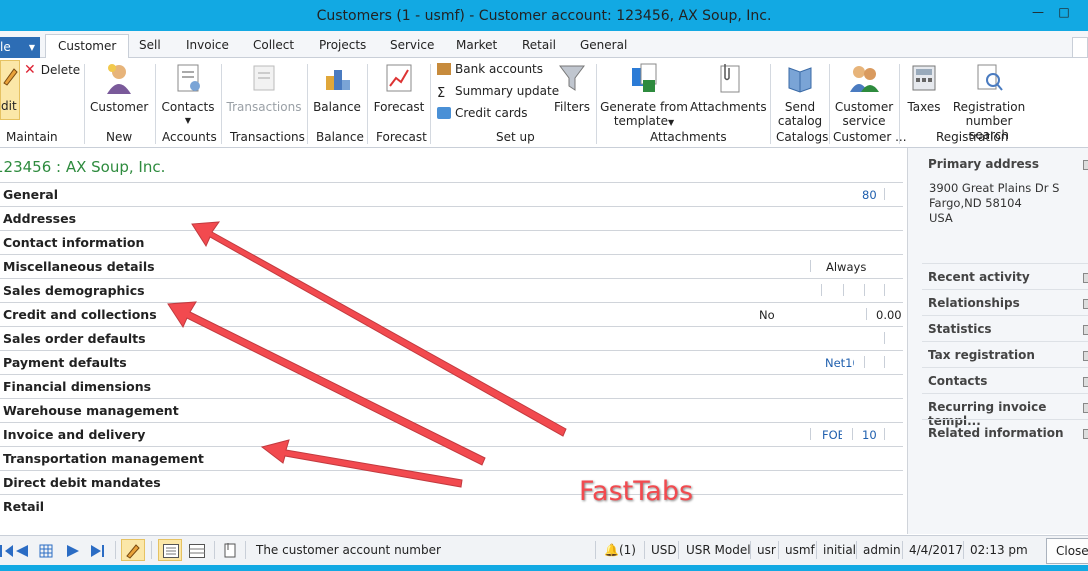 The height and width of the screenshot is (571, 1088). What do you see at coordinates (361, 463) in the screenshot?
I see `arrow-to-invoice-and-delivery` at bounding box center [361, 463].